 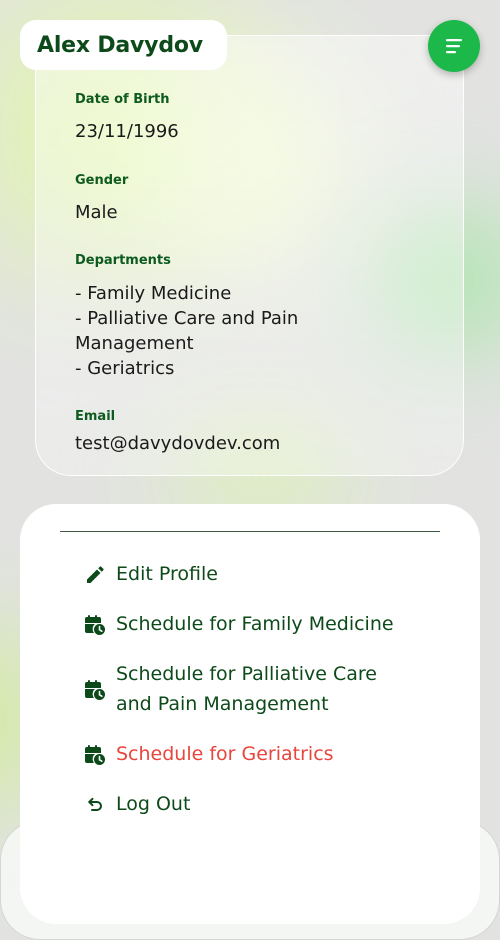 I want to click on edit-profile-label: Edit Profile, so click(x=167, y=574).